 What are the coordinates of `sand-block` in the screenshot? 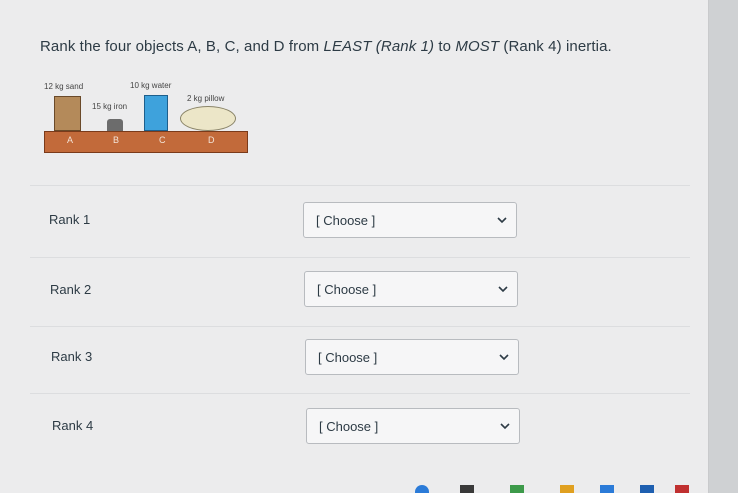 It's located at (67, 113).